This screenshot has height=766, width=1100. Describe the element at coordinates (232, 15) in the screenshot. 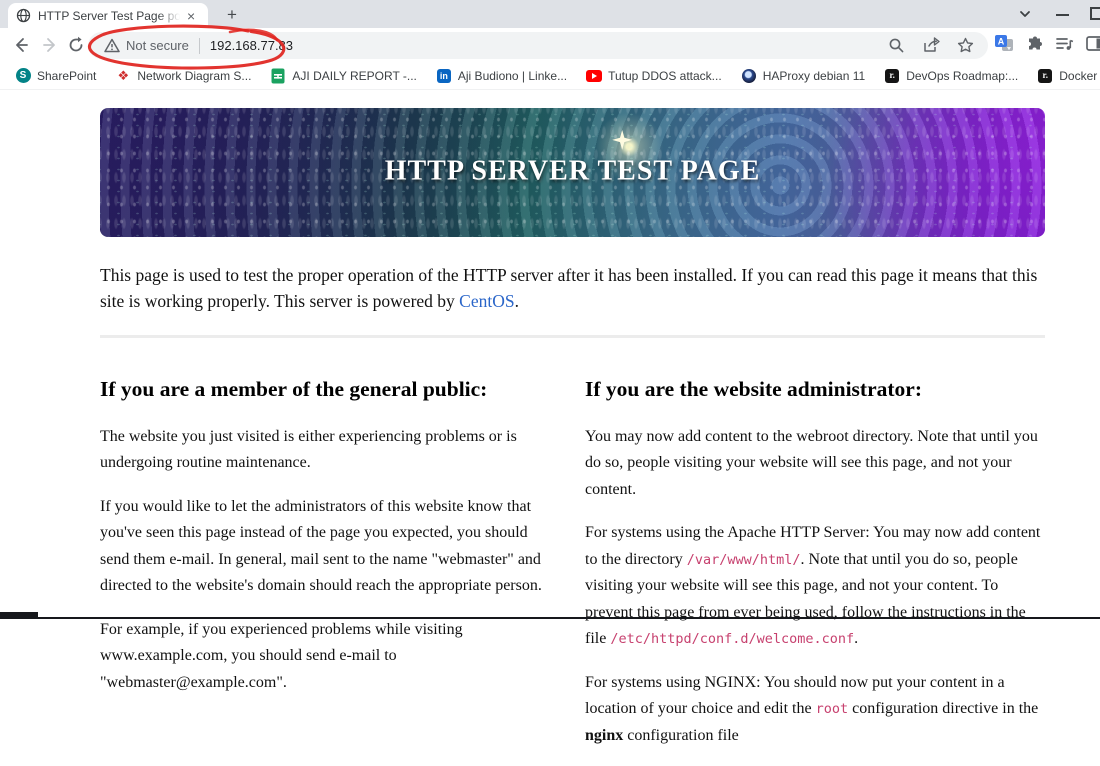

I see `new-tab-button: +` at that location.